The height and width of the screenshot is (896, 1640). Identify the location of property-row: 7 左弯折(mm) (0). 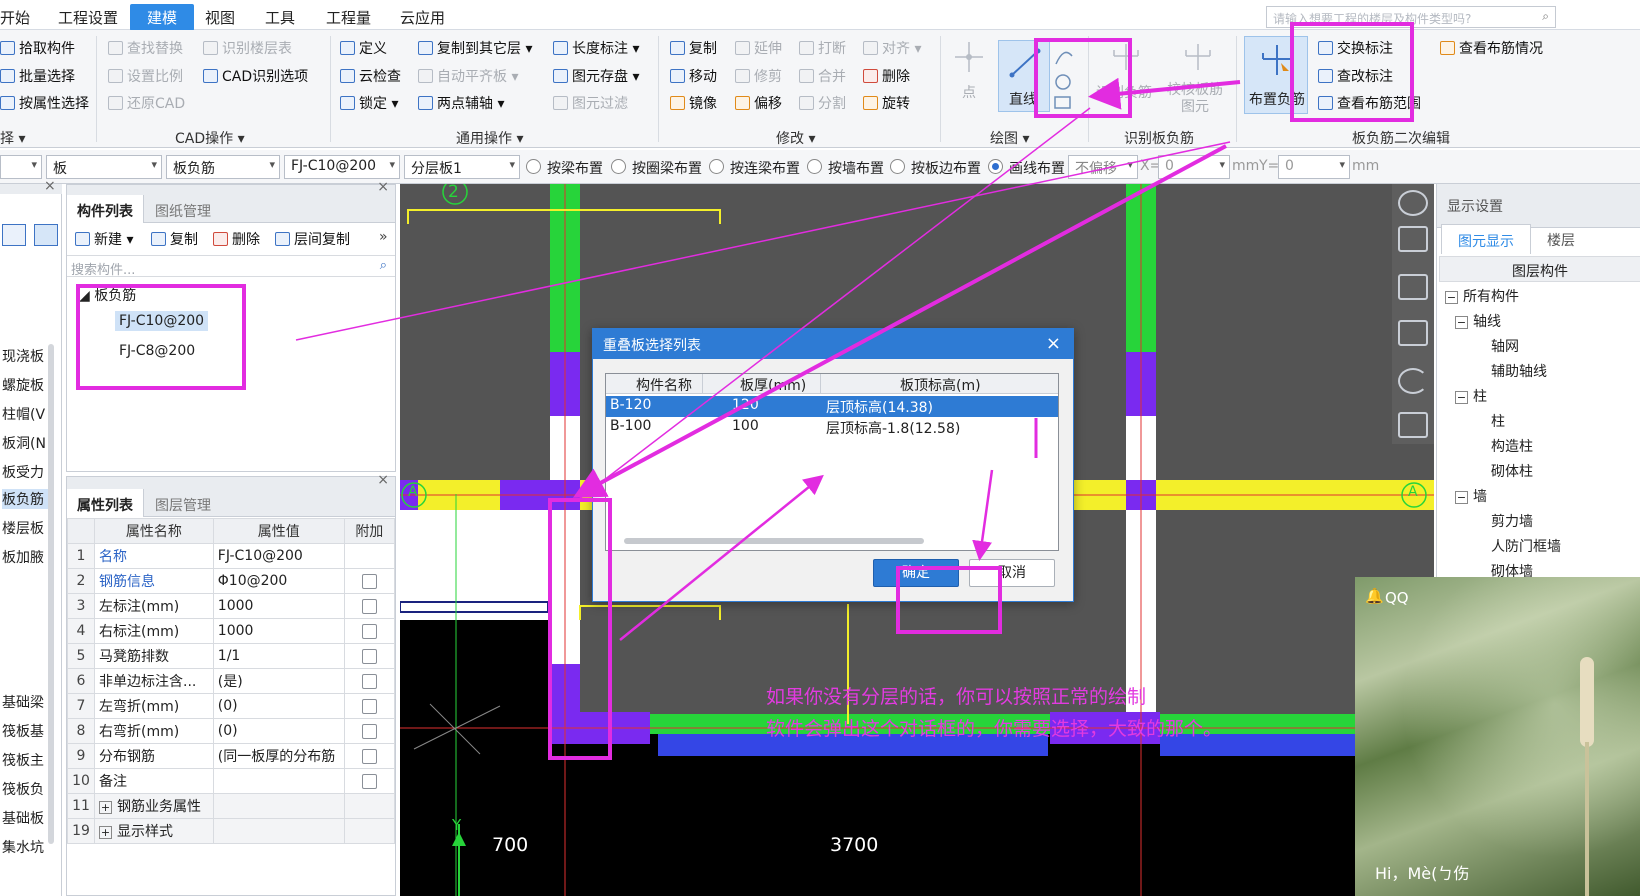
(231, 706).